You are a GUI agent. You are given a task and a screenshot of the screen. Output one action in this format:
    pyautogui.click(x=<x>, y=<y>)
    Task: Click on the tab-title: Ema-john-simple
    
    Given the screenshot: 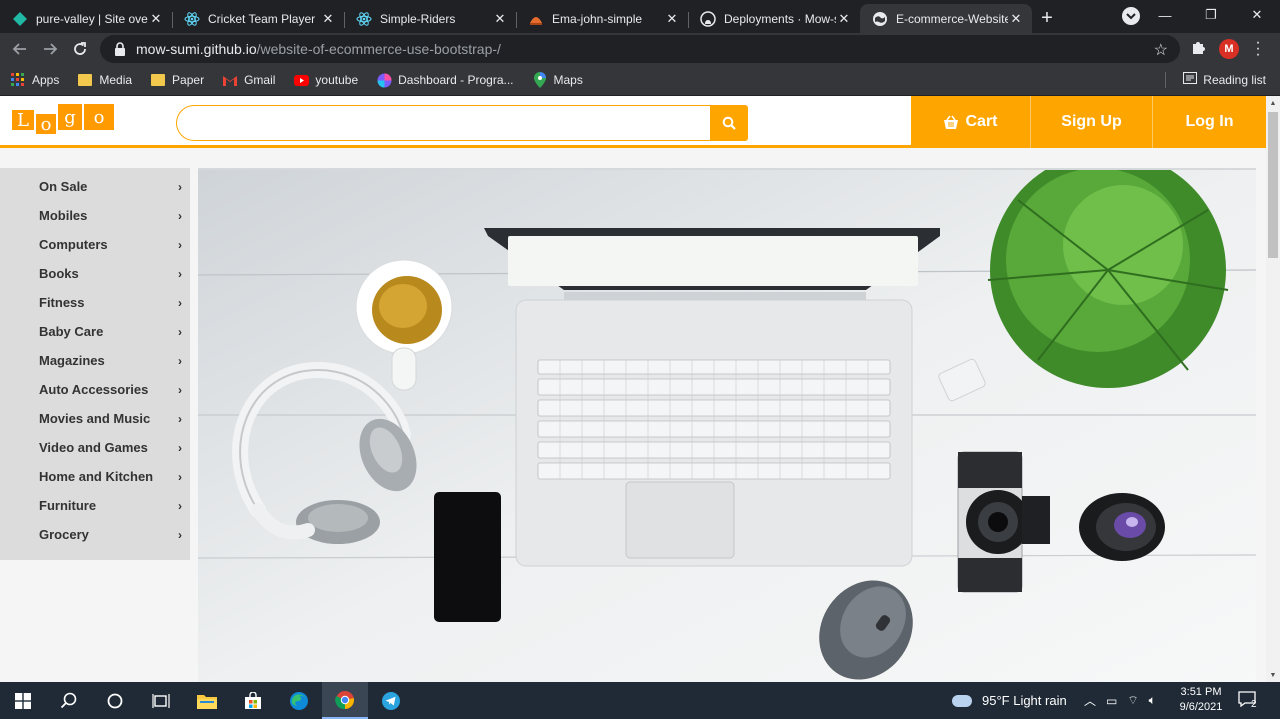 What is the action you would take?
    pyautogui.click(x=597, y=18)
    